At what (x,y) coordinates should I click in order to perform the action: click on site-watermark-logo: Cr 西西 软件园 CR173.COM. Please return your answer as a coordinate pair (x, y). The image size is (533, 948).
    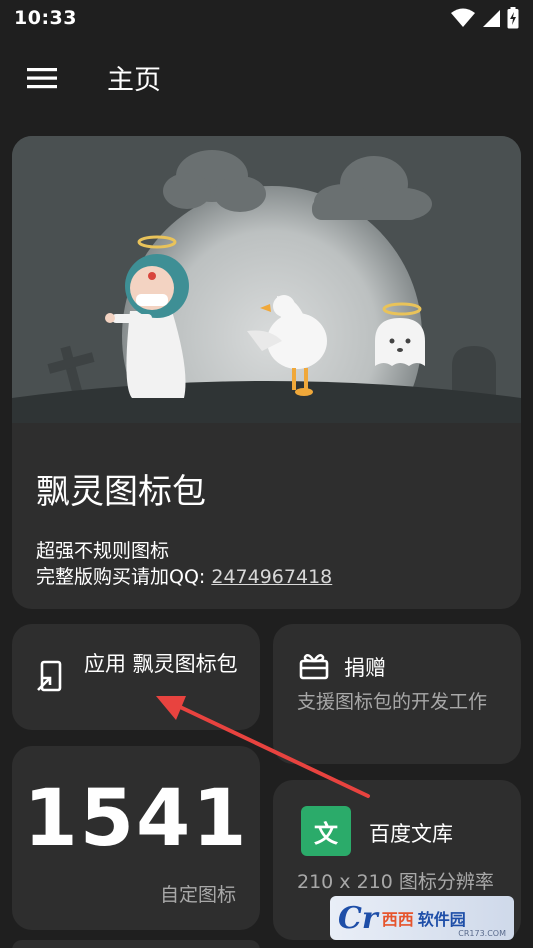
    Looking at the image, I should click on (422, 918).